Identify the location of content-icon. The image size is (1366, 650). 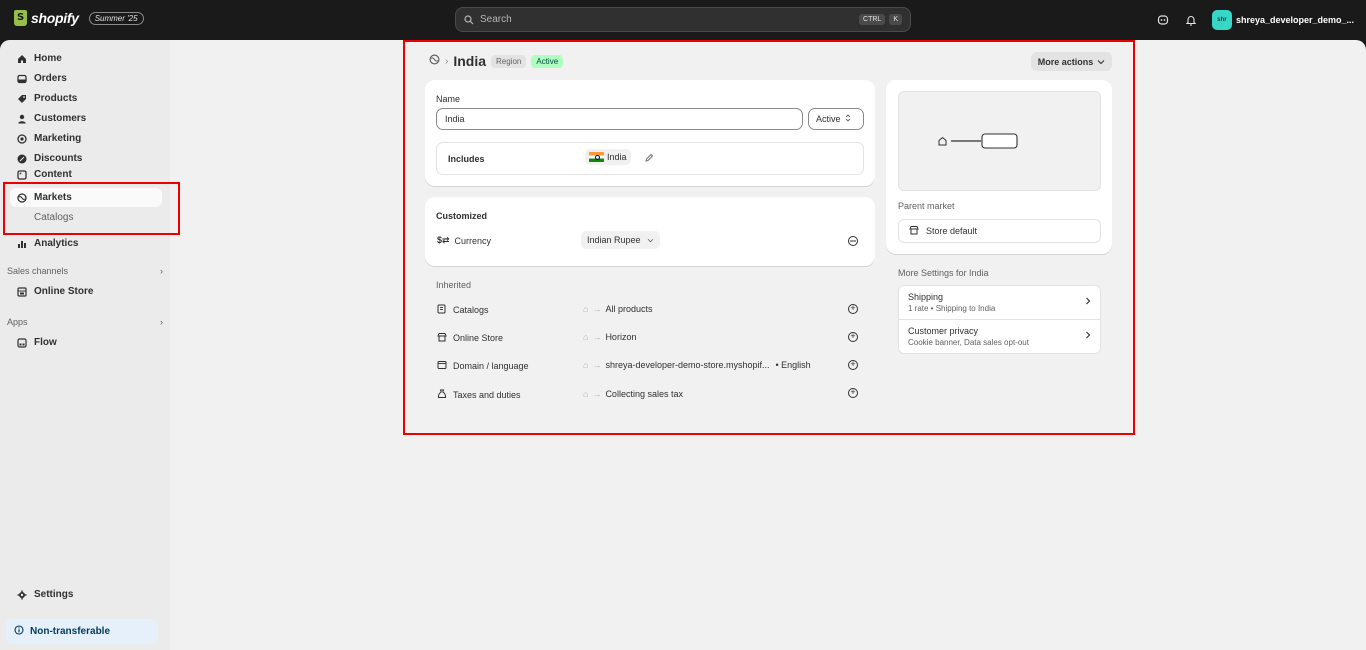
(21, 174).